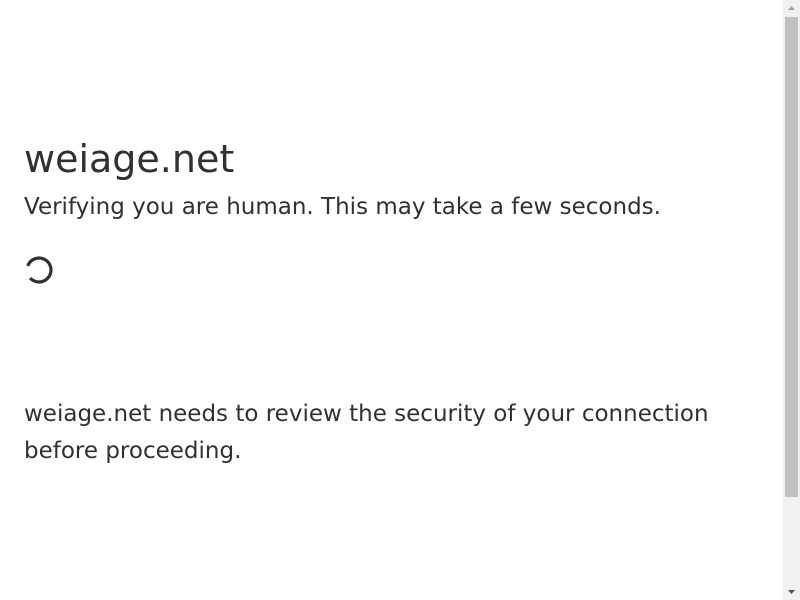 The height and width of the screenshot is (600, 800). Describe the element at coordinates (129, 159) in the screenshot. I see `page-title: weiage.net` at that location.